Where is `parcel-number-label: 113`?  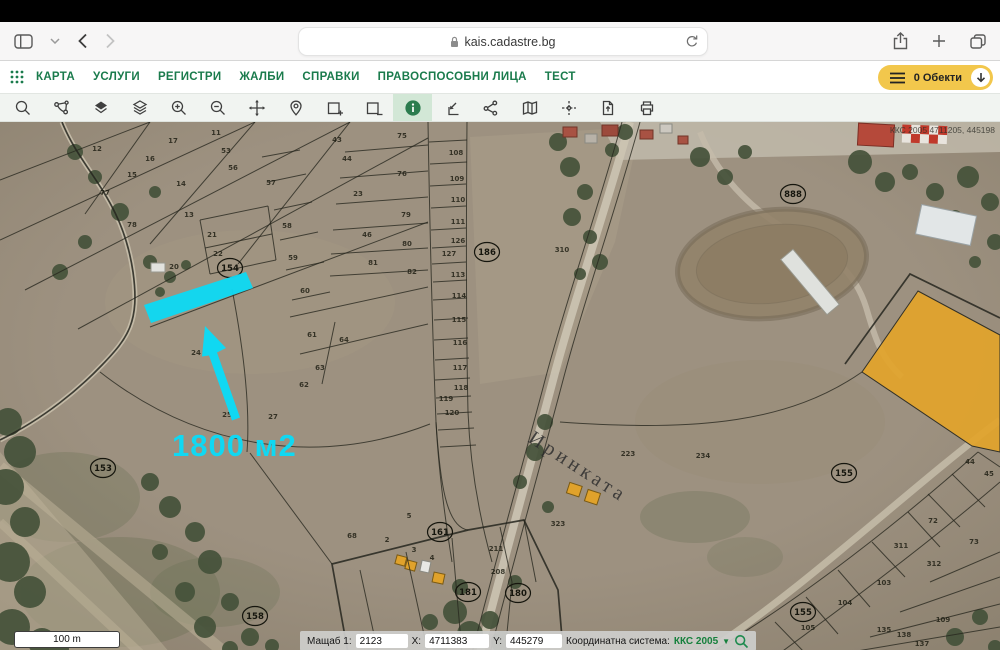 parcel-number-label: 113 is located at coordinates (458, 275).